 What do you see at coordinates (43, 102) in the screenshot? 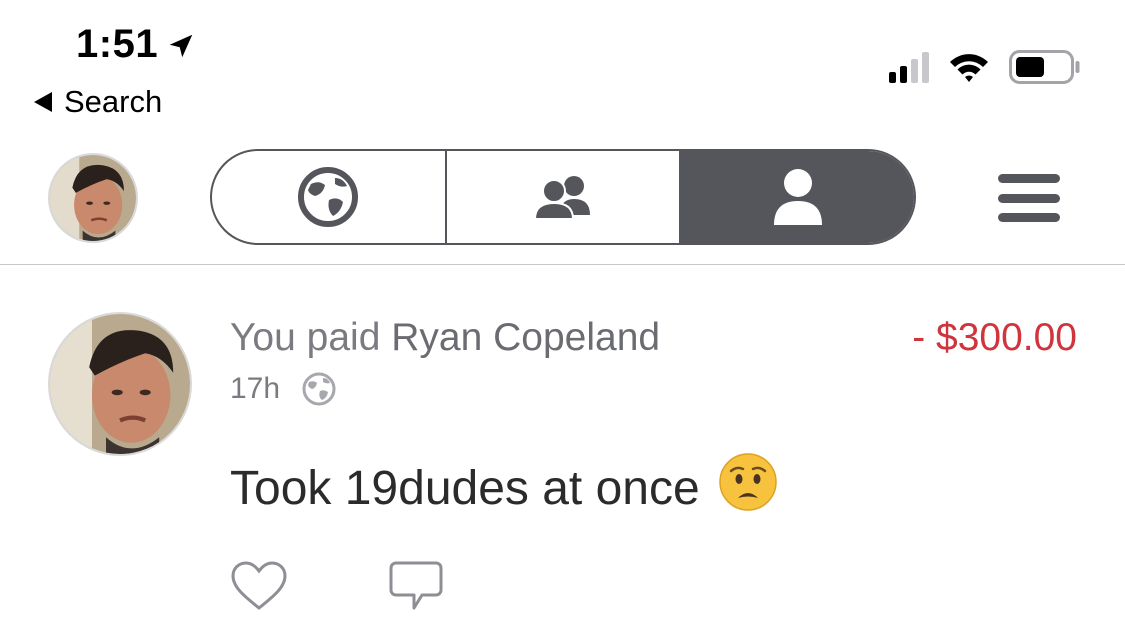
I see `back-triangle-icon` at bounding box center [43, 102].